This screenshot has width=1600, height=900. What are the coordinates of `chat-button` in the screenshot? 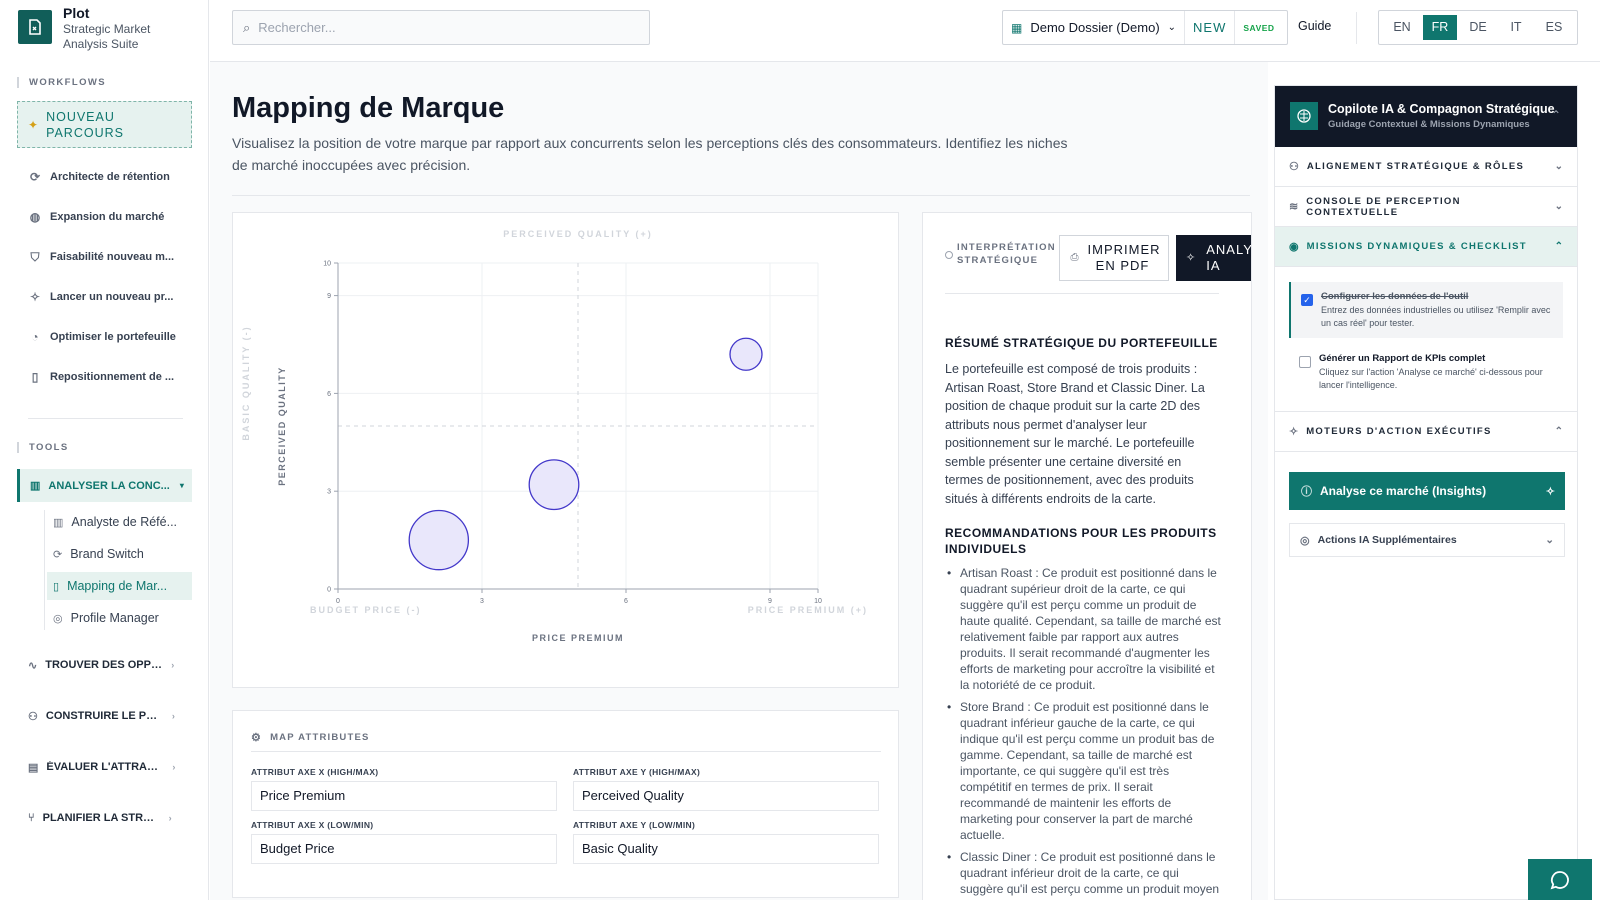 It's located at (1560, 879).